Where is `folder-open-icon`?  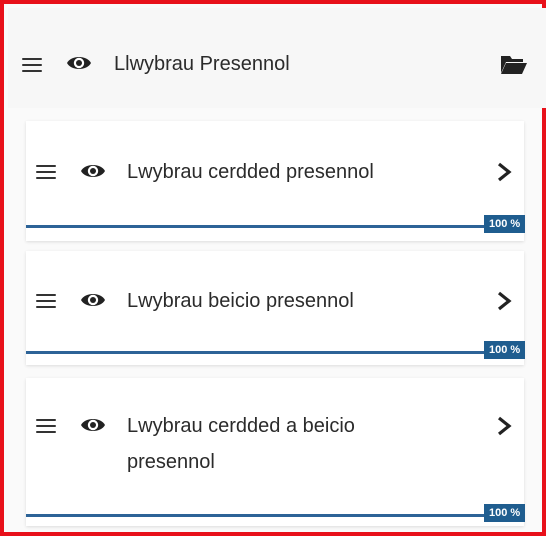
folder-open-icon is located at coordinates (514, 64).